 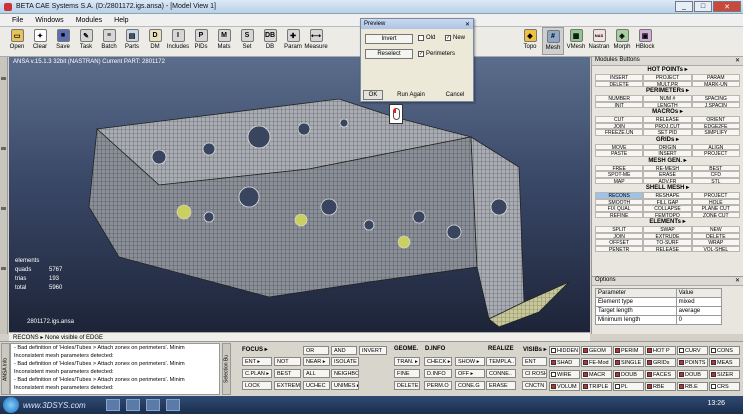 I want to click on visib-geom-toggle: GEOM, so click(x=596, y=350).